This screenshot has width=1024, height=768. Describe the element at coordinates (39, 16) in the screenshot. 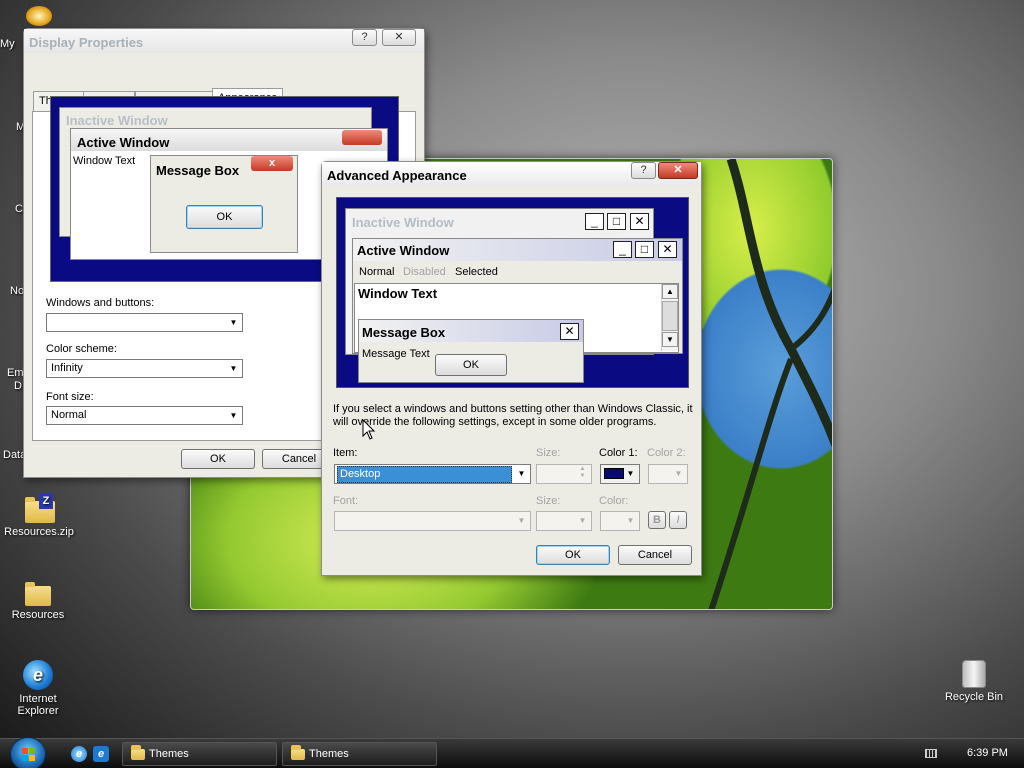

I see `computer-icon` at that location.